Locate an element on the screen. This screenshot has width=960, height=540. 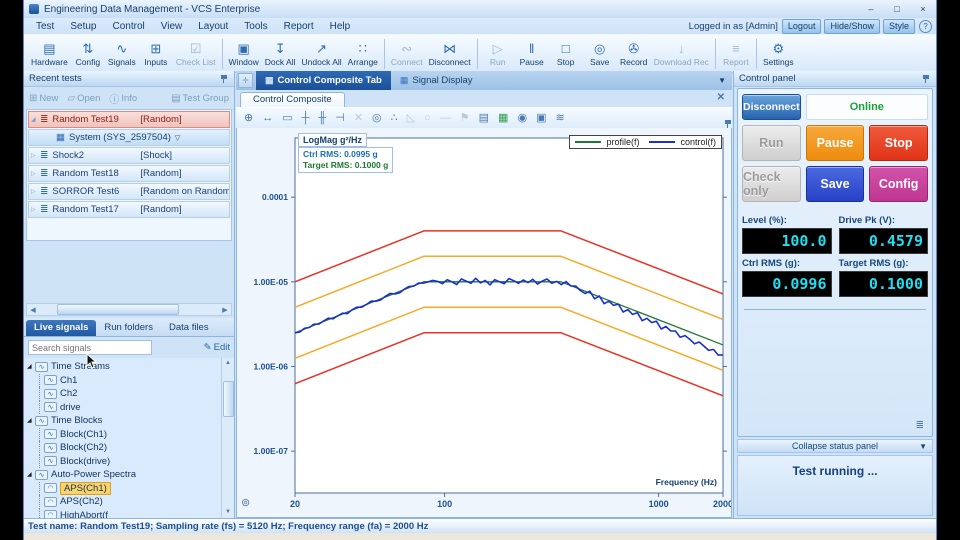
maximize-button: □ is located at coordinates (897, 9).